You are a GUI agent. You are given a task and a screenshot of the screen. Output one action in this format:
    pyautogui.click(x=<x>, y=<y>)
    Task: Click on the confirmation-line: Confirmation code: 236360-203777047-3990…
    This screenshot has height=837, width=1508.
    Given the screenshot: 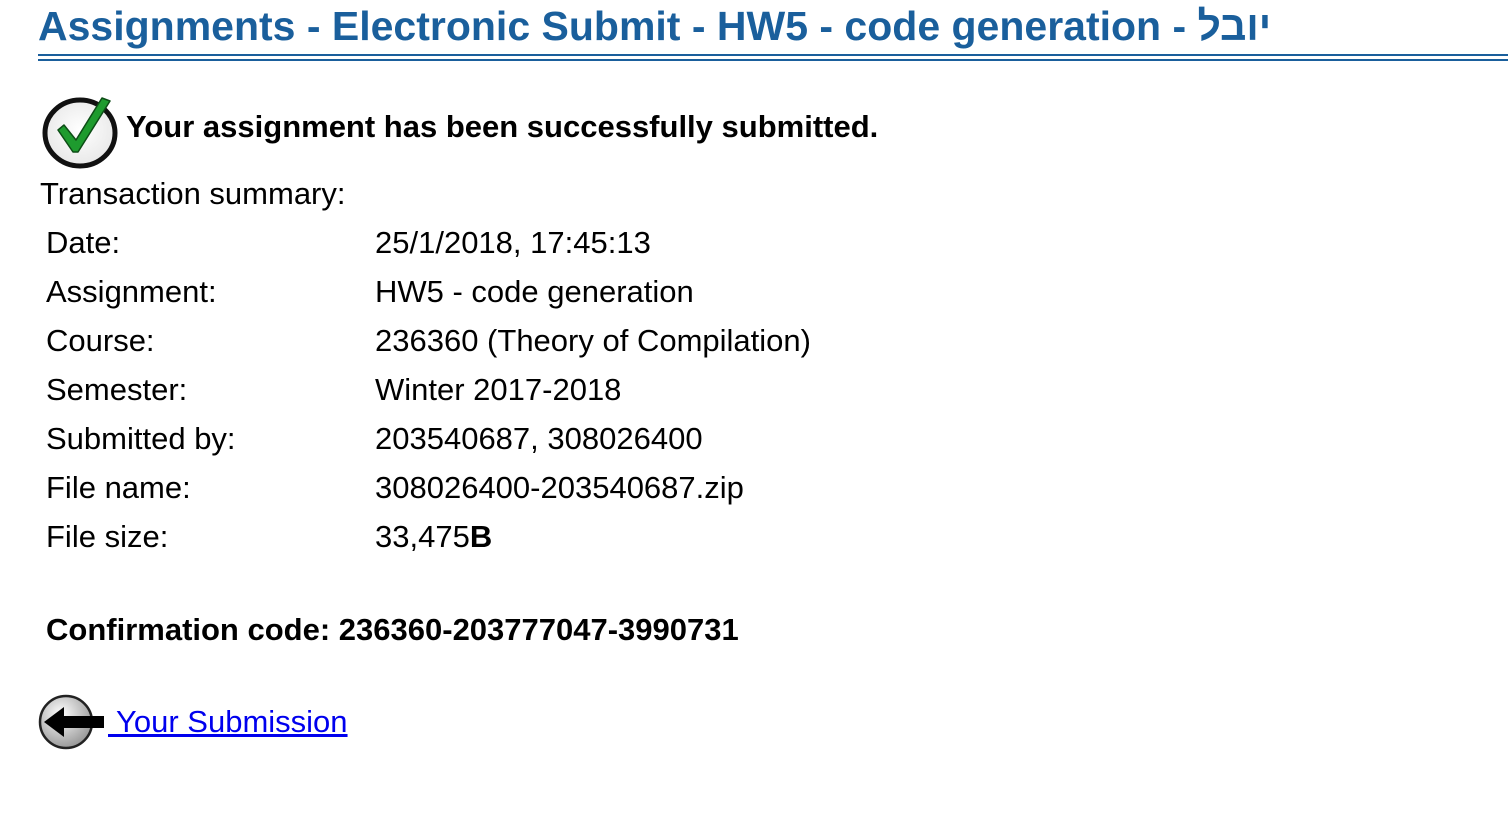 What is the action you would take?
    pyautogui.click(x=392, y=630)
    